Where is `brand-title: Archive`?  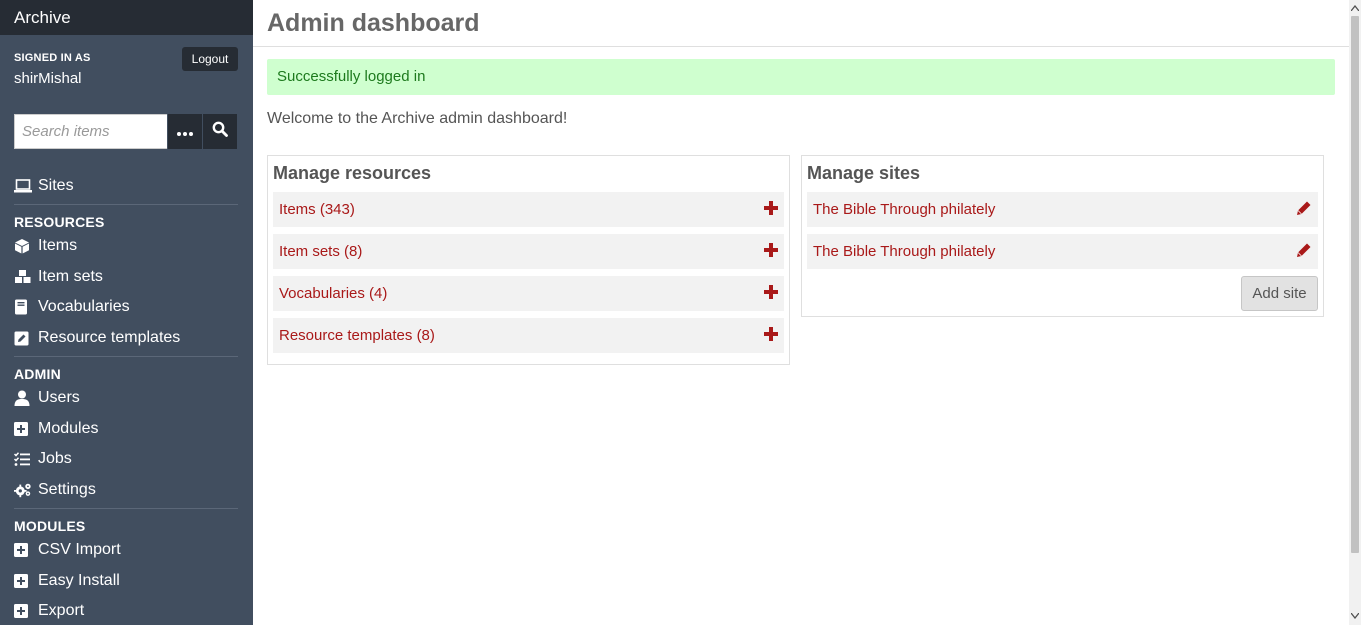
brand-title: Archive is located at coordinates (126, 17).